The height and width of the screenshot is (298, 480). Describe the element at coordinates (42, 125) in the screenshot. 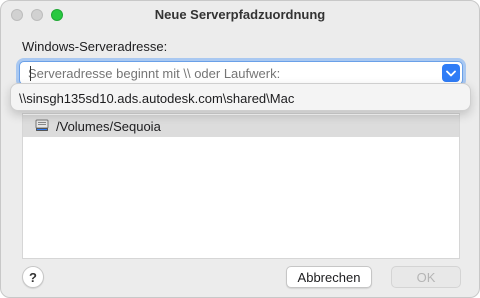

I see `drive-icon` at that location.